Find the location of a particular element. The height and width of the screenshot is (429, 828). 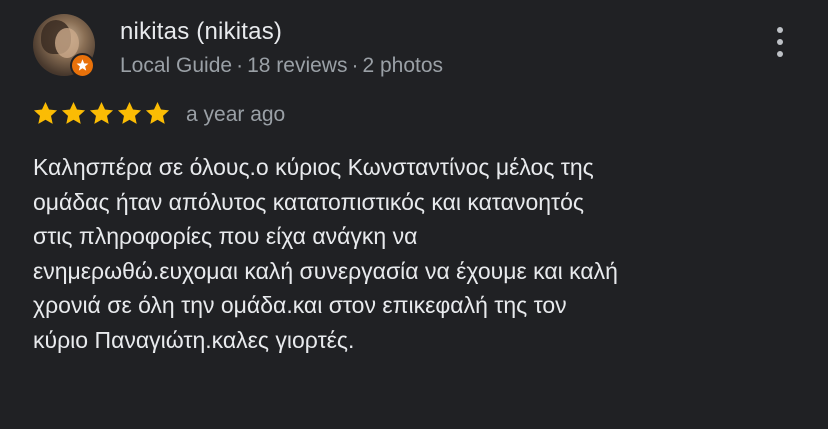

star-rating is located at coordinates (101, 113).